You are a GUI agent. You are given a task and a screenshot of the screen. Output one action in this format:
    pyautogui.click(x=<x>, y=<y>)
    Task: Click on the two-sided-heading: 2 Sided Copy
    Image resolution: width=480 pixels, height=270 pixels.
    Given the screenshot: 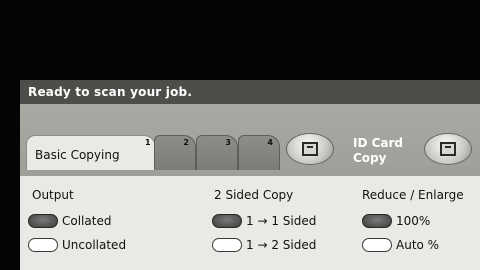 What is the action you would take?
    pyautogui.click(x=254, y=195)
    